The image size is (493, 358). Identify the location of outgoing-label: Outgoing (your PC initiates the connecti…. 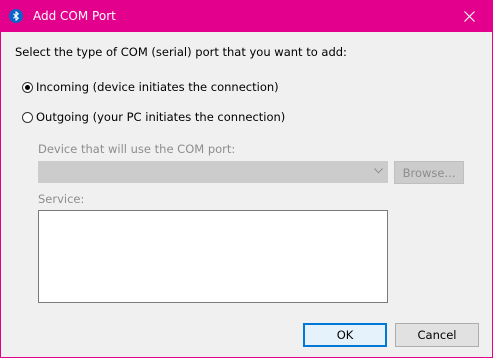
(161, 117).